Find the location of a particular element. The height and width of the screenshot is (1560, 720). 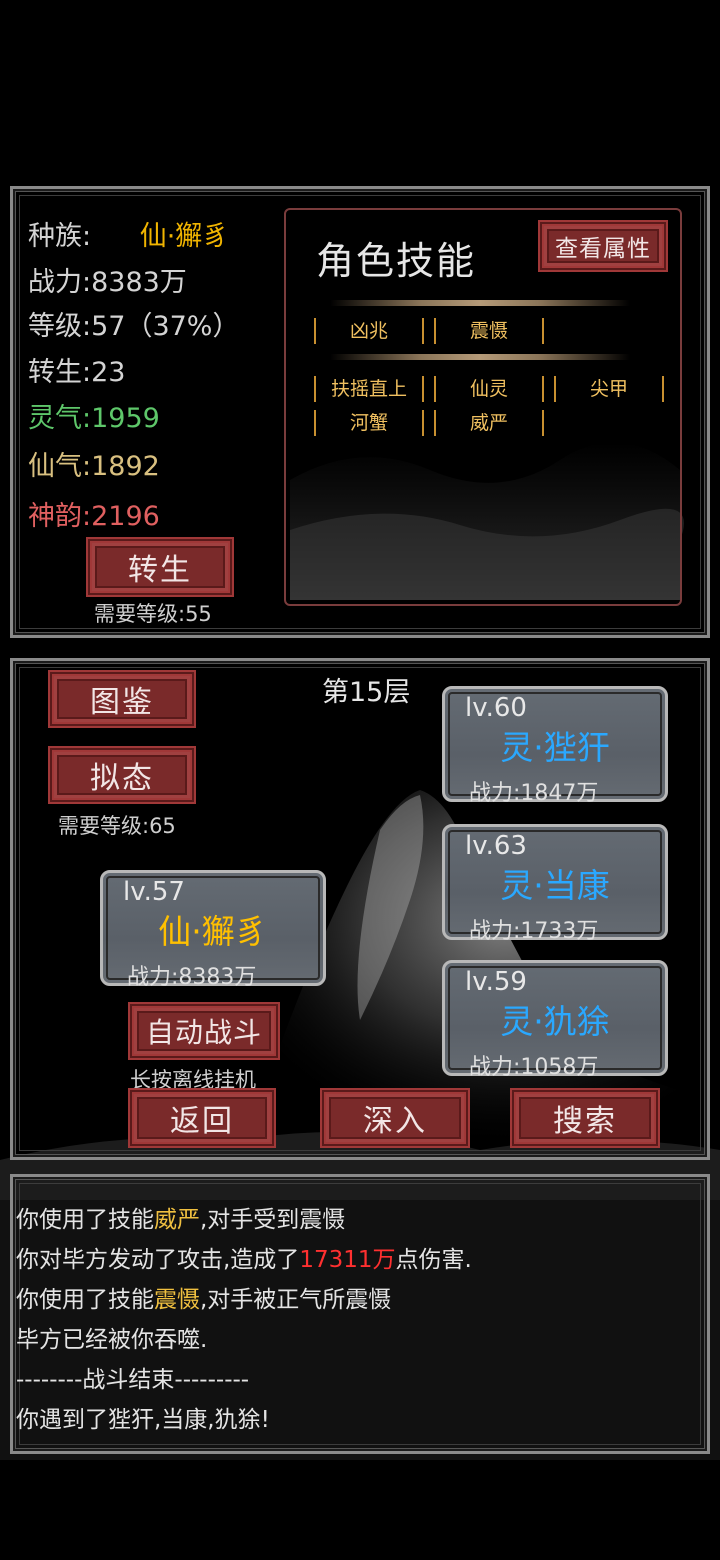

monster-card: lv.60 灵·狴犴 战力:1847万 is located at coordinates (555, 746).